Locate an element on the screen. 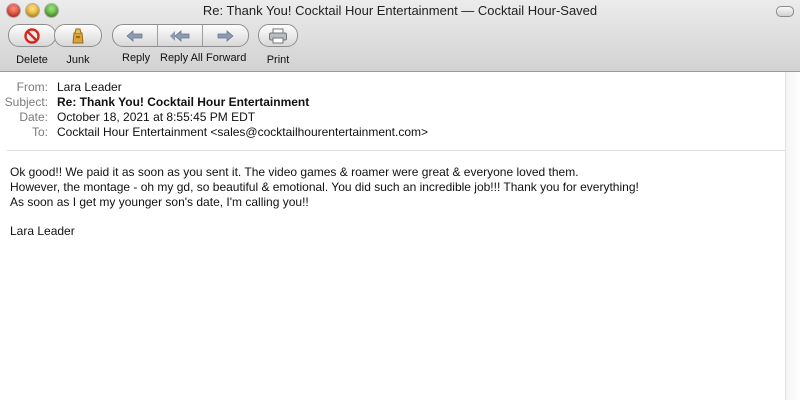  forward-arrow-icon is located at coordinates (225, 35).